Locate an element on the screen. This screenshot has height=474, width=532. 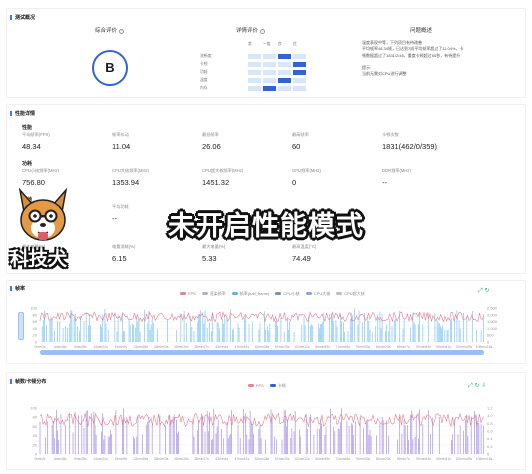
metric-value: 11.04 is located at coordinates (121, 146).